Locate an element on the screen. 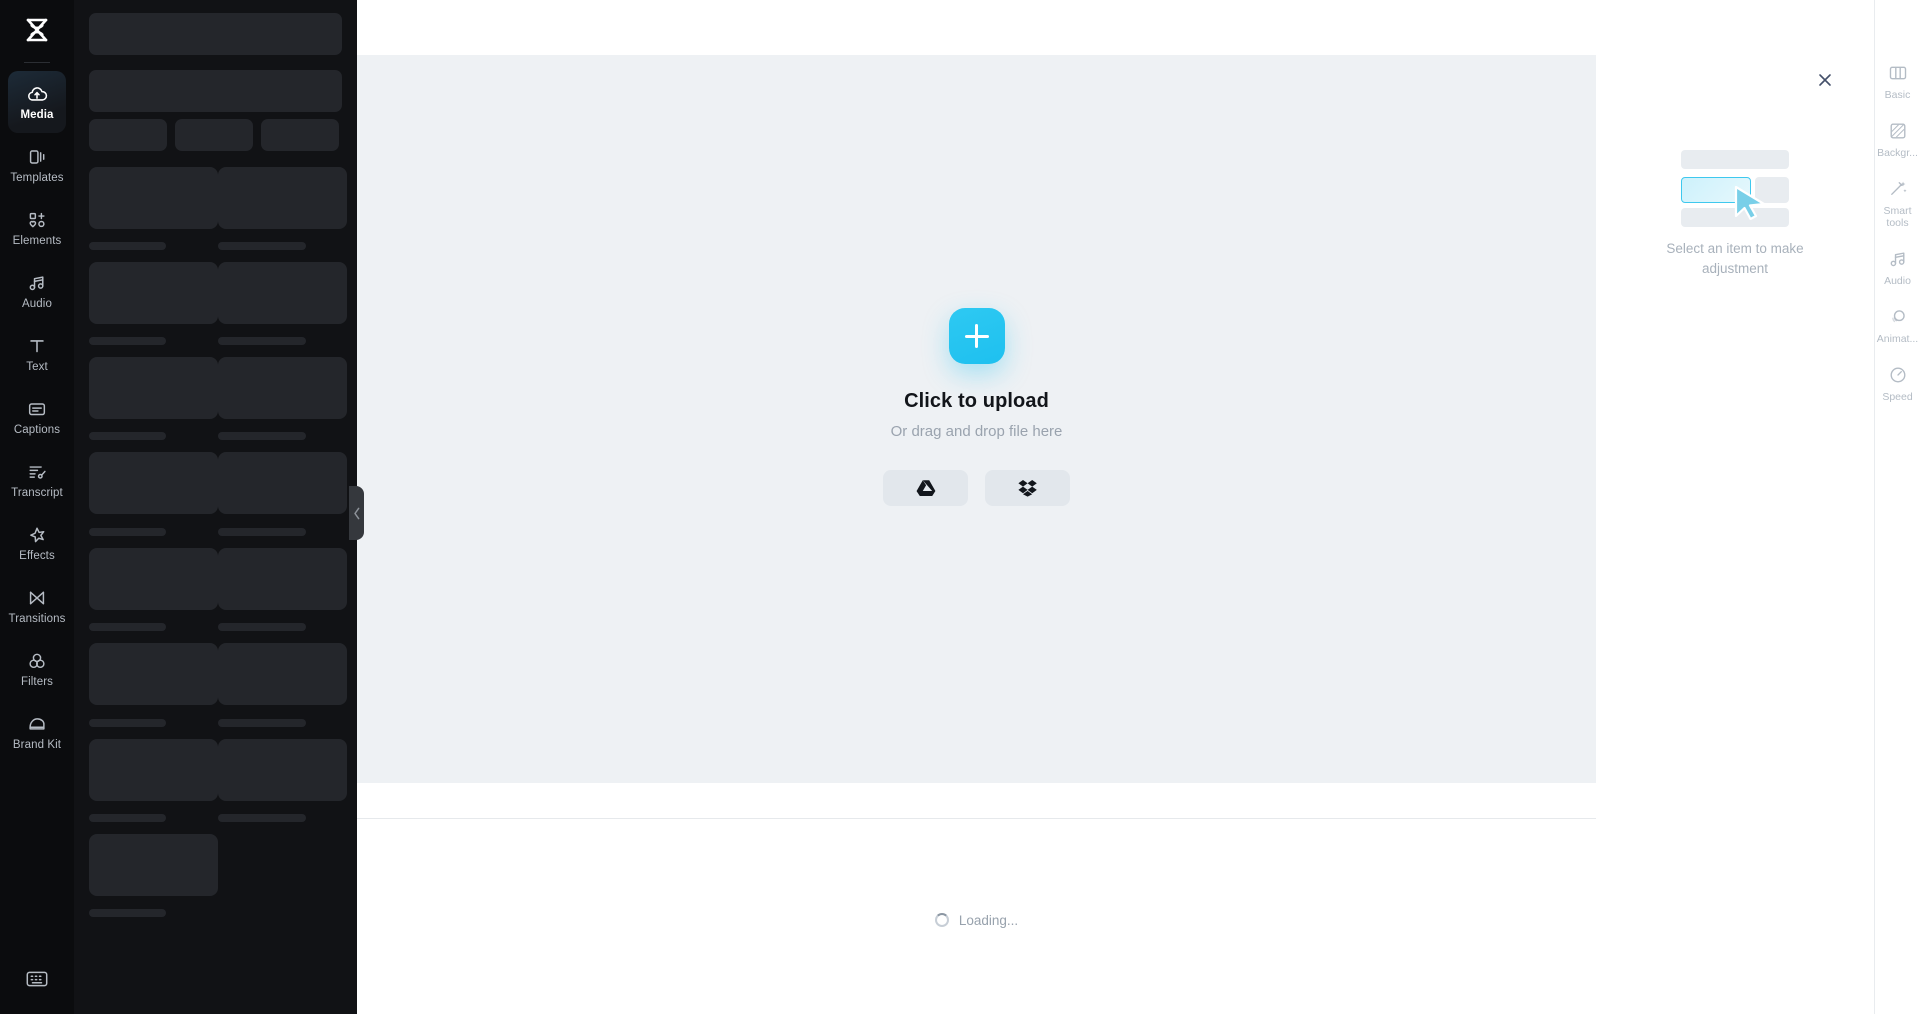 The height and width of the screenshot is (1014, 1920). app-logo is located at coordinates (37, 30).